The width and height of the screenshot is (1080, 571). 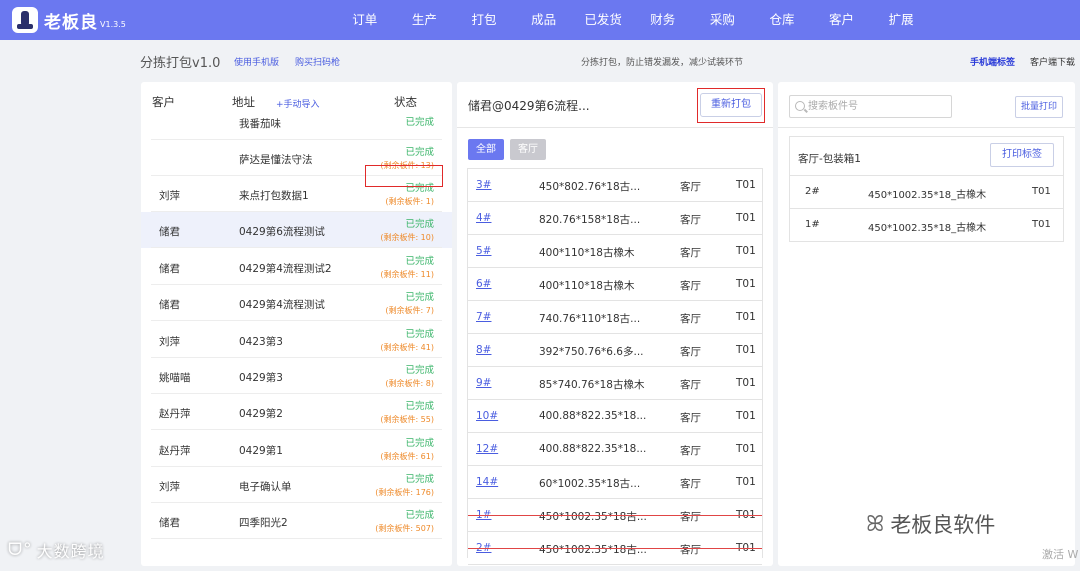 What do you see at coordinates (587, 253) in the screenshot?
I see `part-size: 400*110*18古橡木` at bounding box center [587, 253].